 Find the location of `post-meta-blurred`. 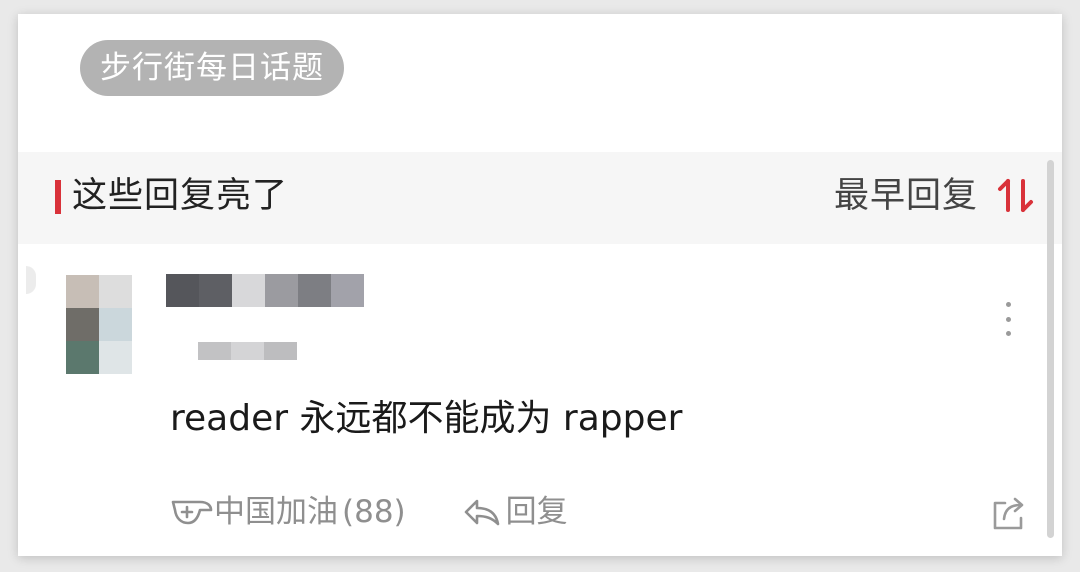

post-meta-blurred is located at coordinates (247, 351).